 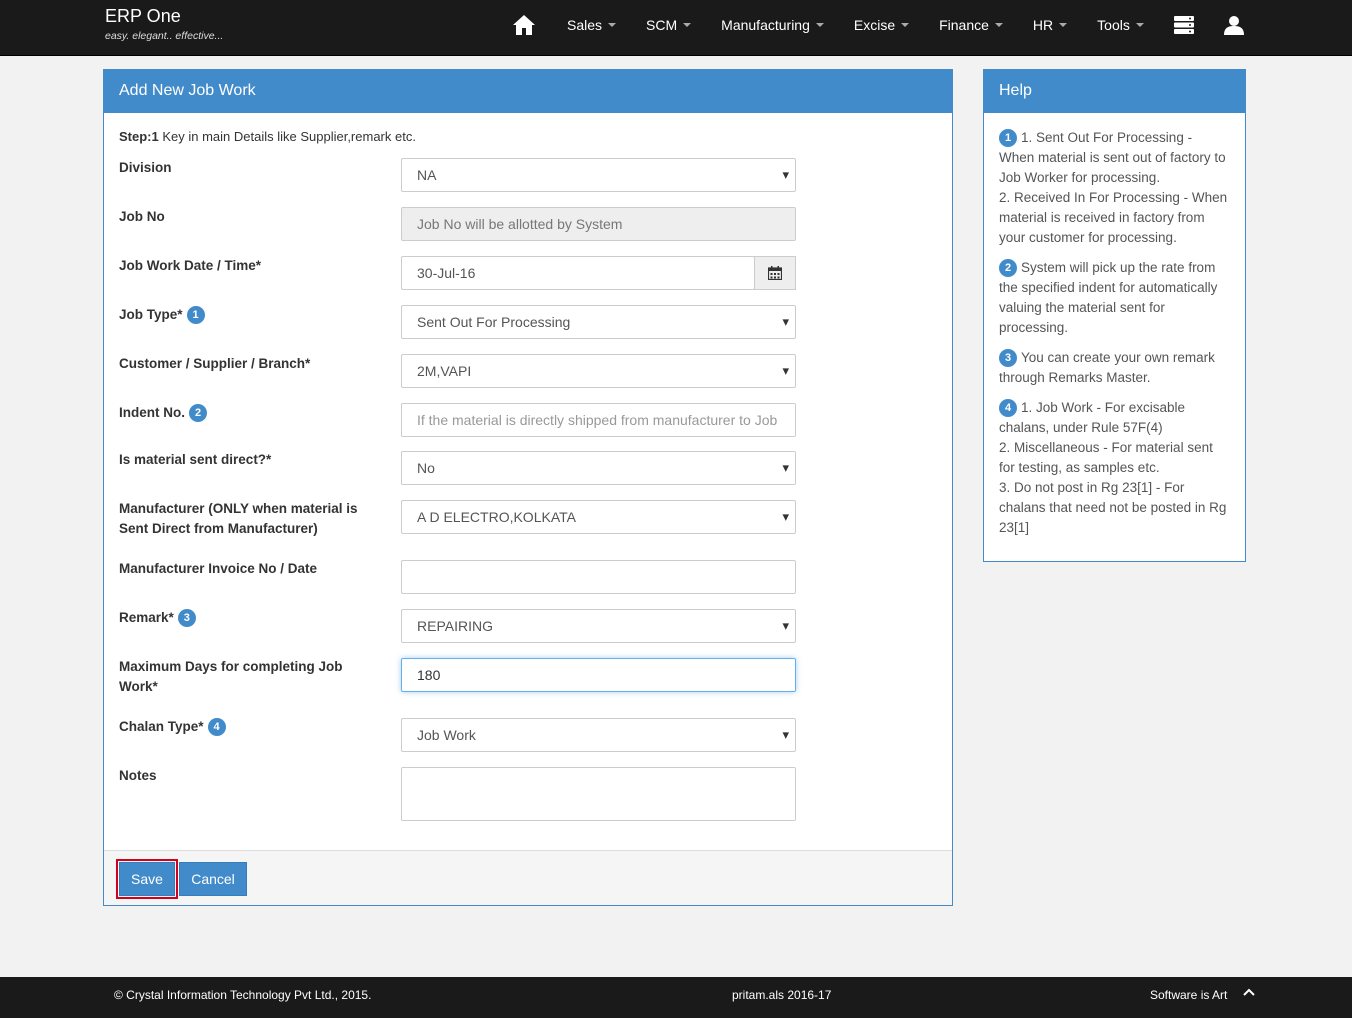 I want to click on job-type-select: Sent Out For Processing, so click(x=598, y=322).